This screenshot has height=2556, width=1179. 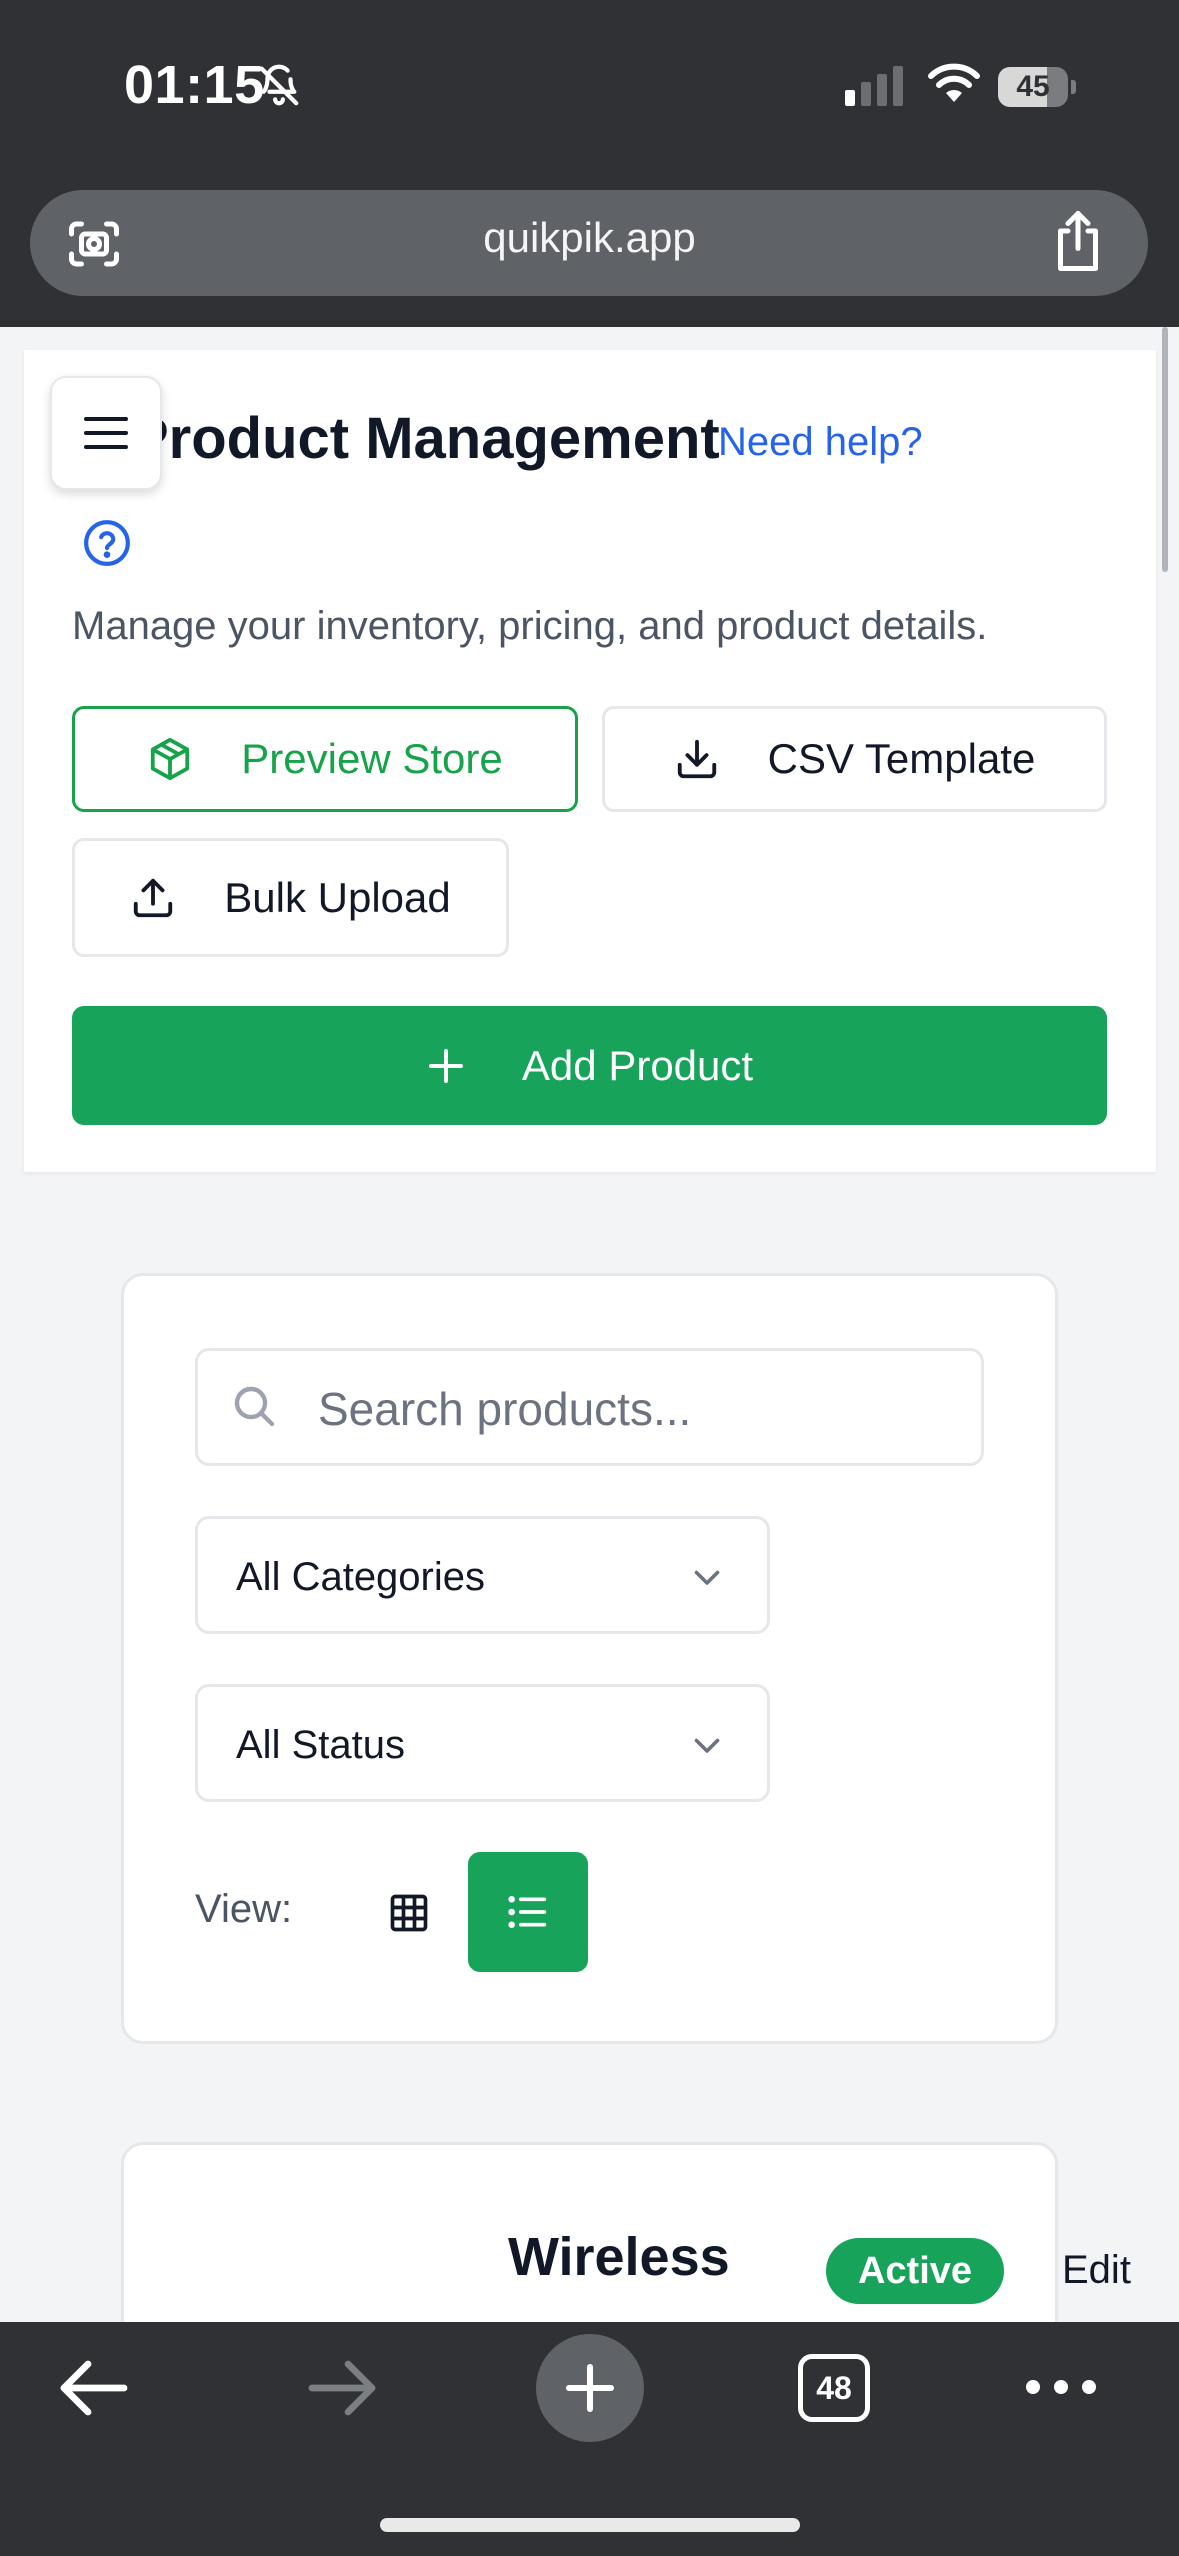 I want to click on bulk-upload-label: Bulk Upload, so click(x=337, y=897).